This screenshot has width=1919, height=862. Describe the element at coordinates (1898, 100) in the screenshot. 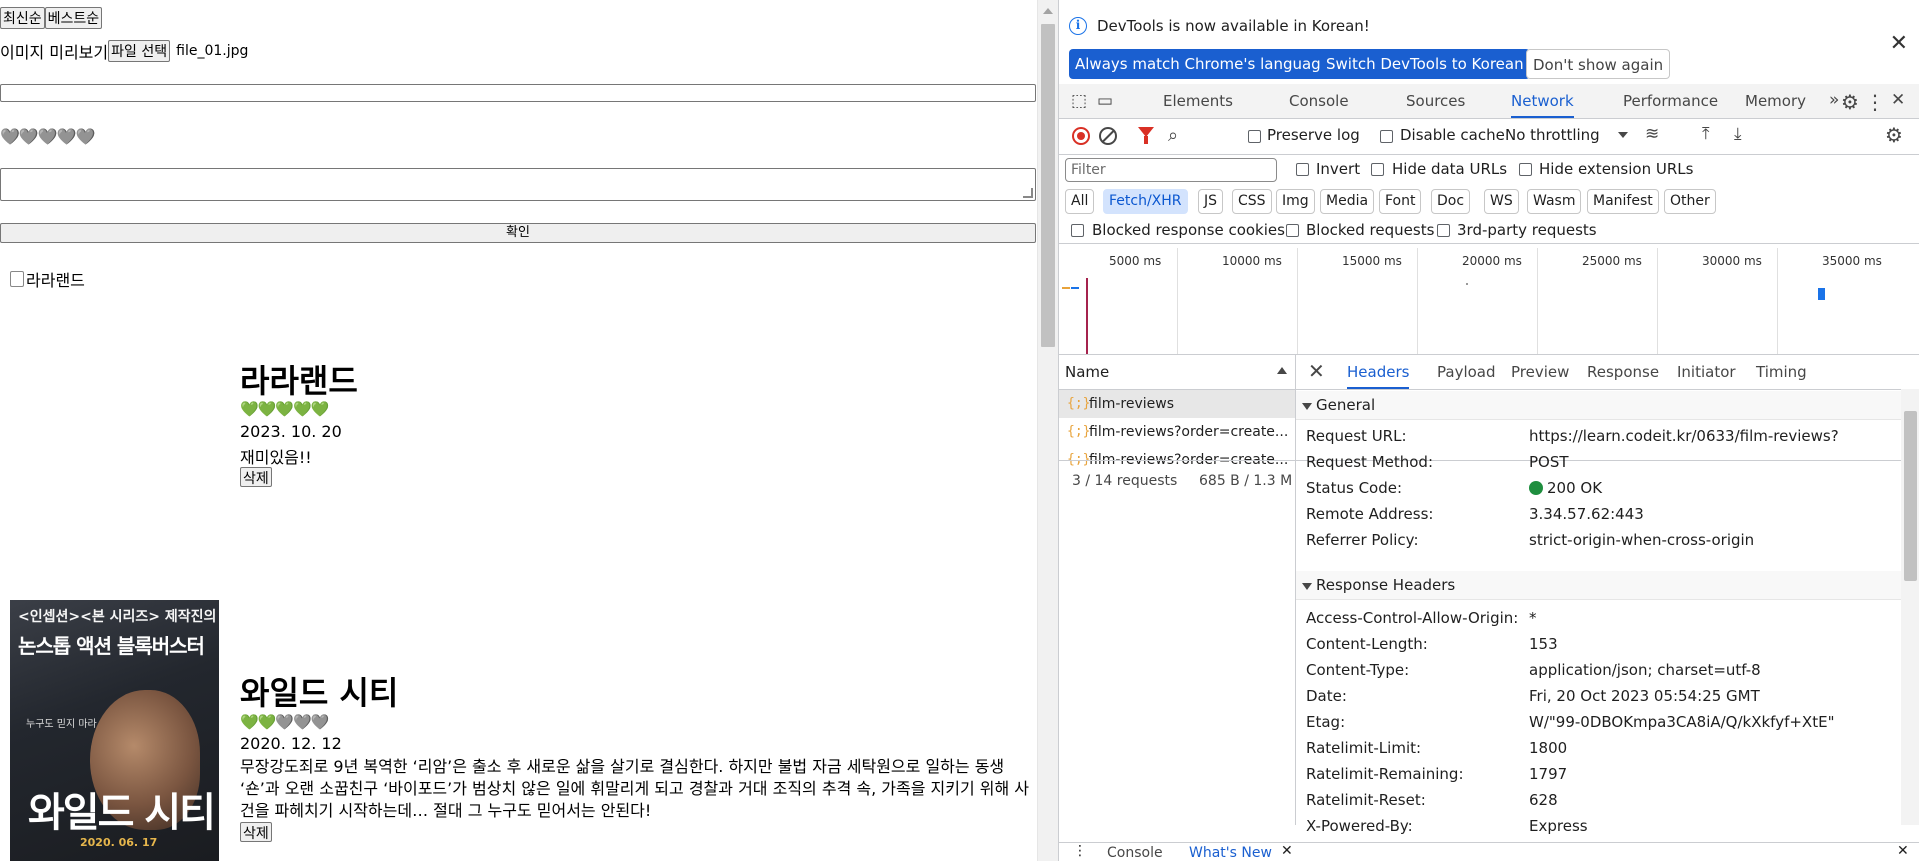

I see `close-devtools-icon: ✕` at that location.